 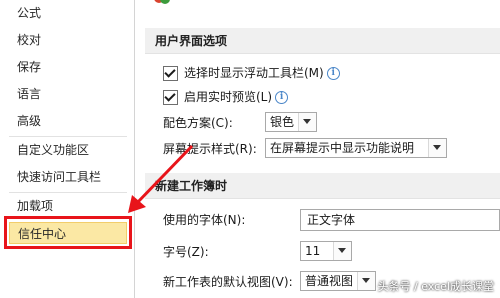 What do you see at coordinates (68, 13) in the screenshot?
I see `nav-item-formulas: 公式` at bounding box center [68, 13].